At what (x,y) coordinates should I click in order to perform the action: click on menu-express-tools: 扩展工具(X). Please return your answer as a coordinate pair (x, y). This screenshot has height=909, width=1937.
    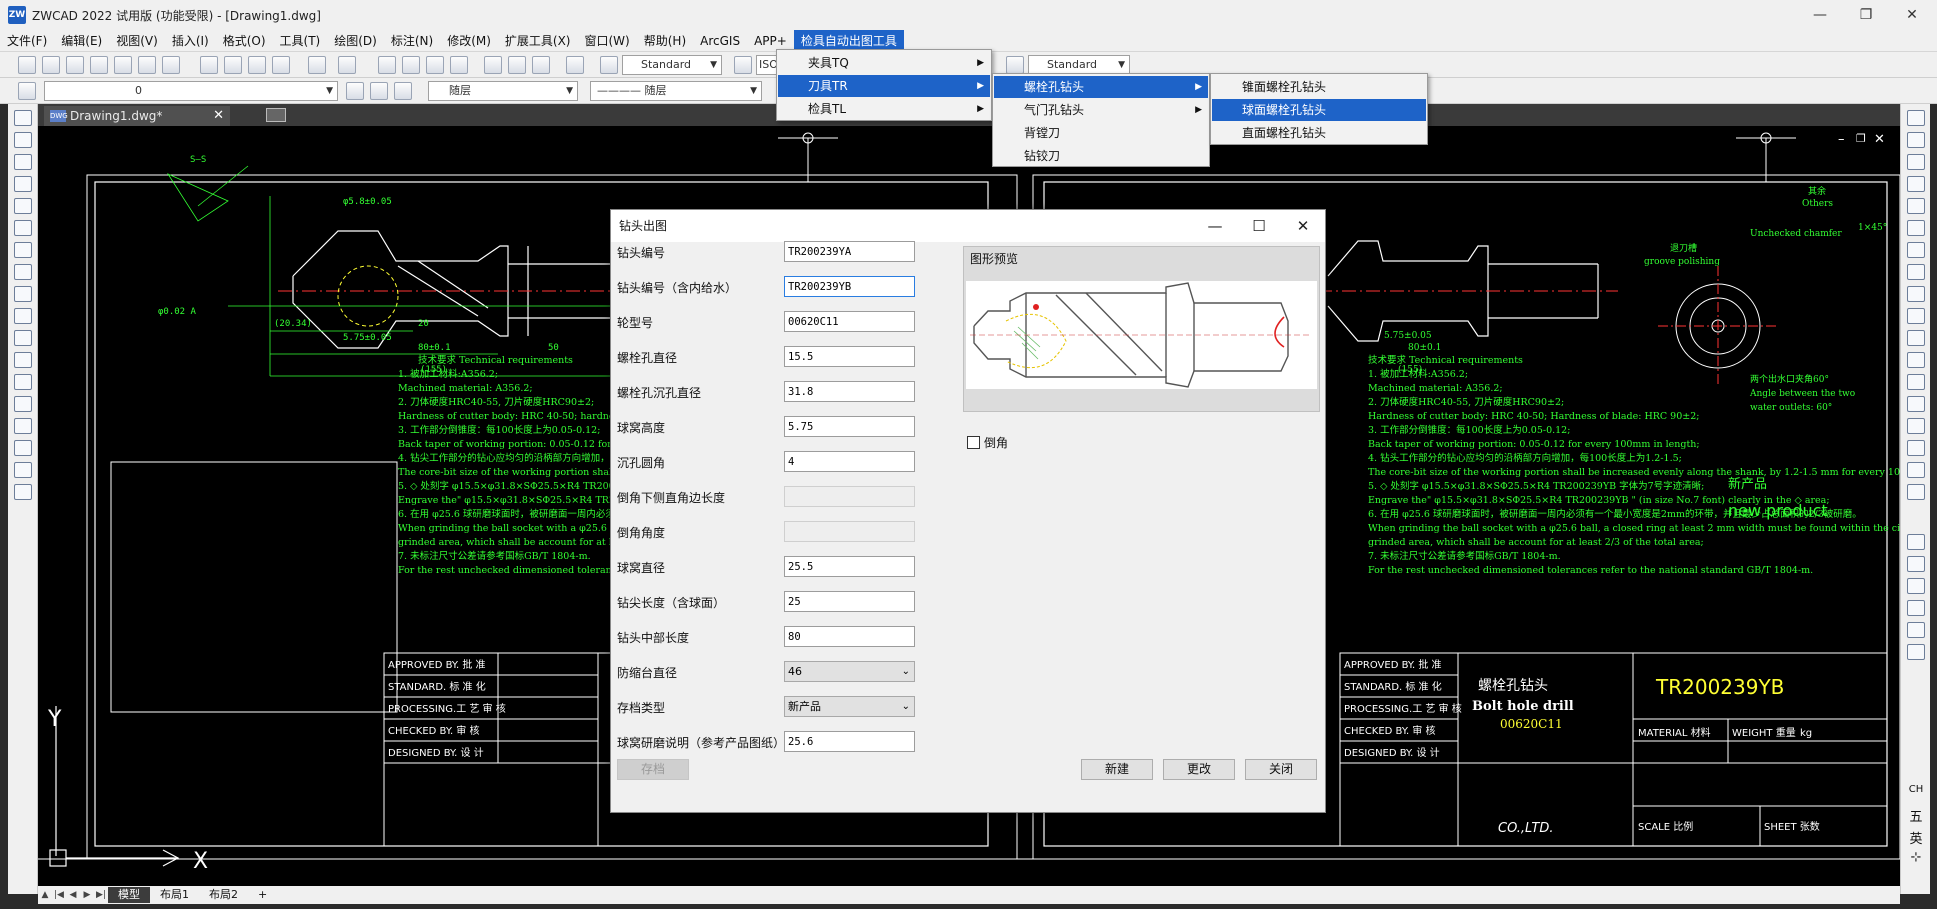
    Looking at the image, I should click on (538, 41).